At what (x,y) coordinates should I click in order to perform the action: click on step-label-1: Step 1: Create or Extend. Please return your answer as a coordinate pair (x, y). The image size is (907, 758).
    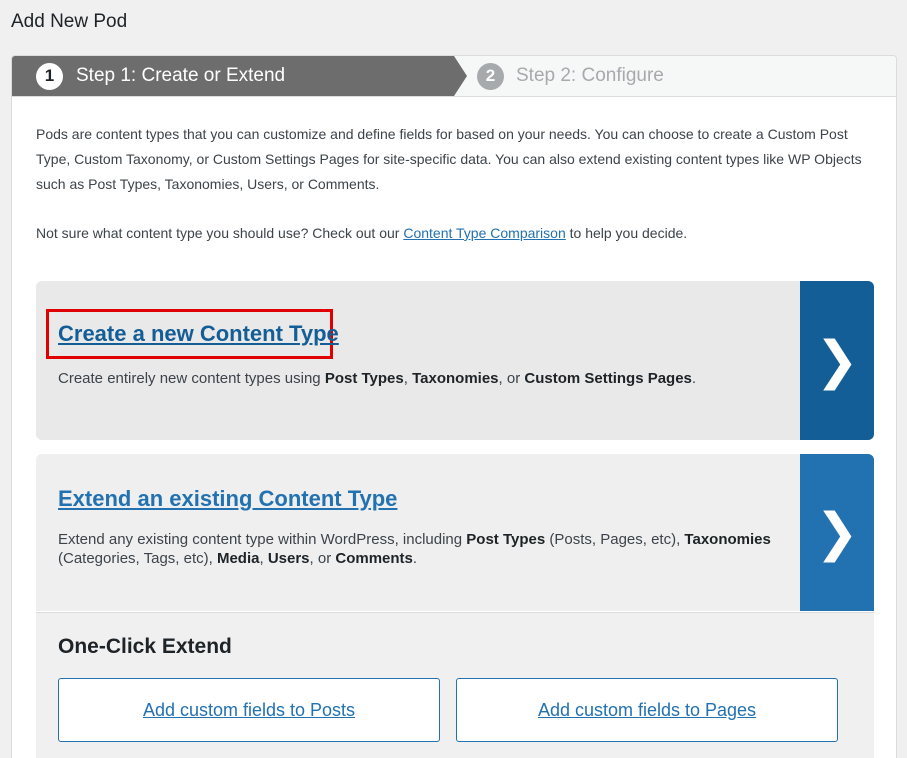
    Looking at the image, I should click on (181, 75).